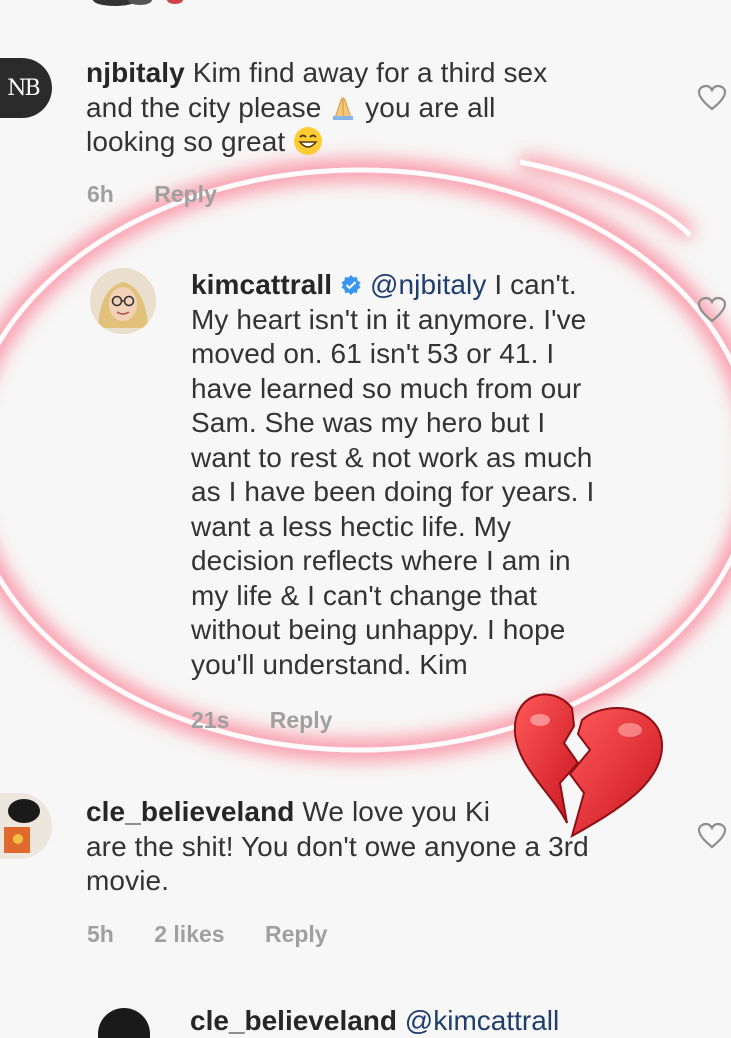 The width and height of the screenshot is (731, 1038). I want to click on comment-line: My heart isn't in it anymore. I've, so click(389, 319).